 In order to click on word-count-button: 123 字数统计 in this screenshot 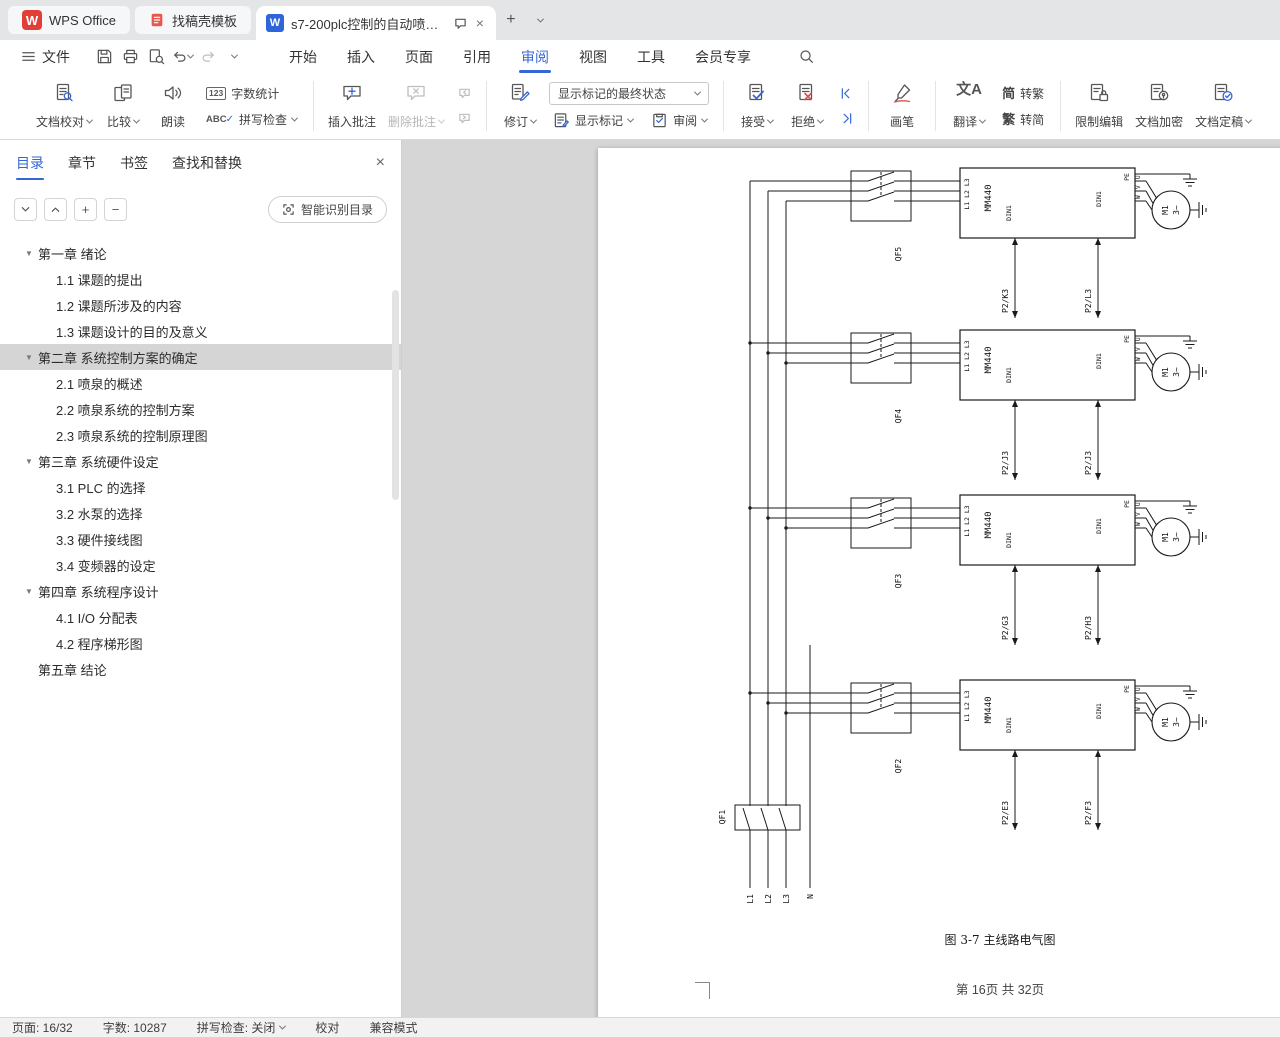, I will do `click(251, 93)`.